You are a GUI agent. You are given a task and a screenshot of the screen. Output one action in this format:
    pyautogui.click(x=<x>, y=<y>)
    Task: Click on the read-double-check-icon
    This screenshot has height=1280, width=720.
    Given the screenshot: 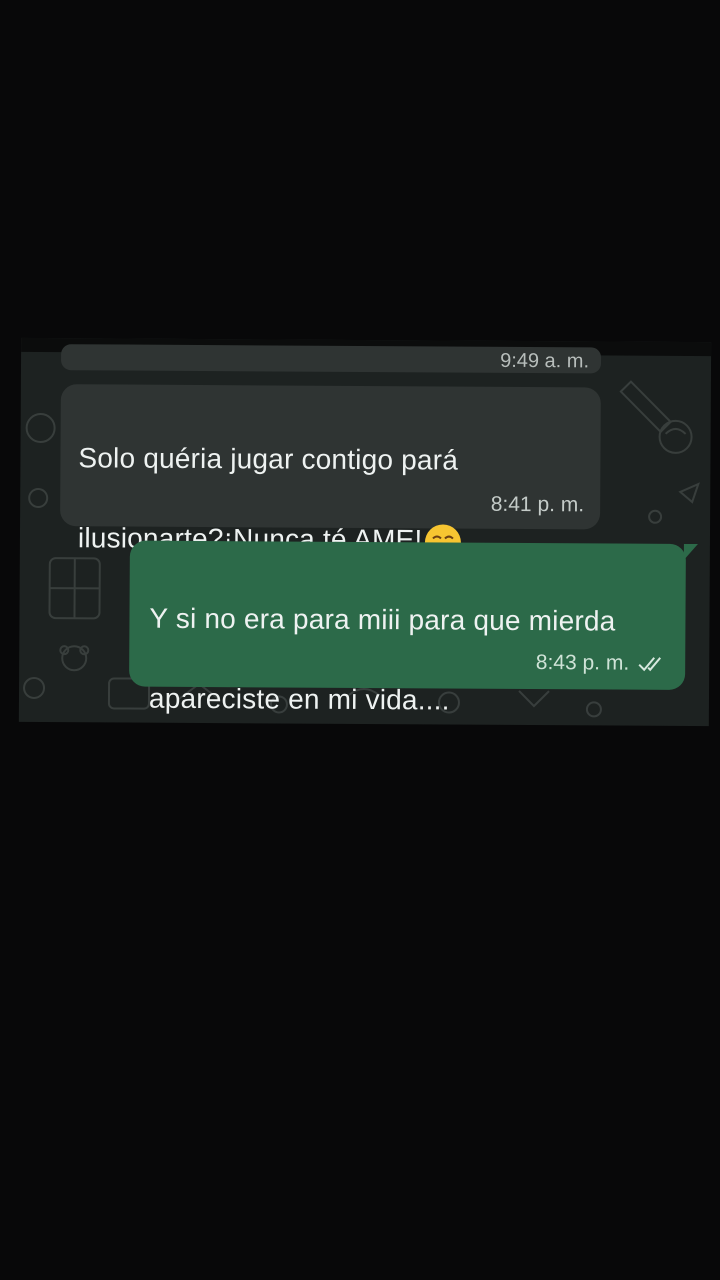 What is the action you would take?
    pyautogui.click(x=650, y=664)
    